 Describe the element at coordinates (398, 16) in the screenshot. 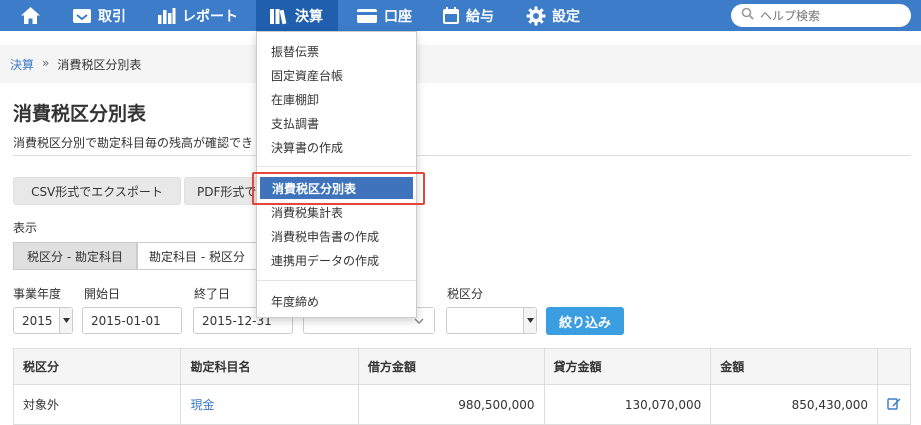

I see `nav-accounts-label: 口座` at that location.